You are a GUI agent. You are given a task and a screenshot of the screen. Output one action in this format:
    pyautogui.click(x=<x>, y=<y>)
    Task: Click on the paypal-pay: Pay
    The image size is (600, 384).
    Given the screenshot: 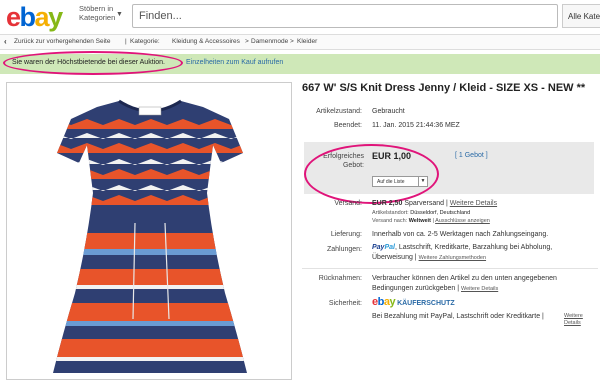 What is the action you would take?
    pyautogui.click(x=378, y=247)
    